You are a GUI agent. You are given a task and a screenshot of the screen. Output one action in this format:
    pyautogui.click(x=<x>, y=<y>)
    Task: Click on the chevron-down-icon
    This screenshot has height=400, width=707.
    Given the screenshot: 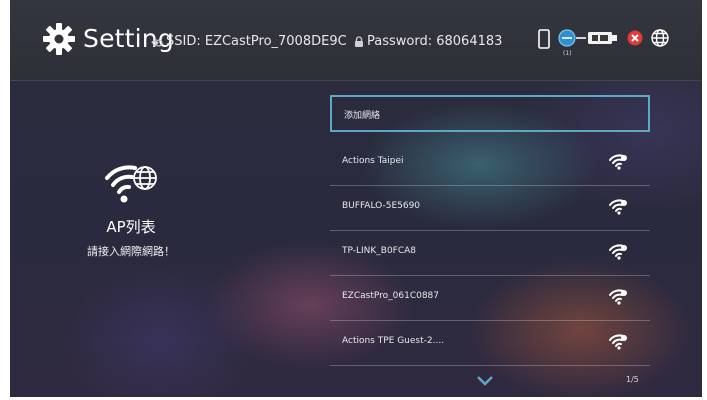 What is the action you would take?
    pyautogui.click(x=485, y=381)
    